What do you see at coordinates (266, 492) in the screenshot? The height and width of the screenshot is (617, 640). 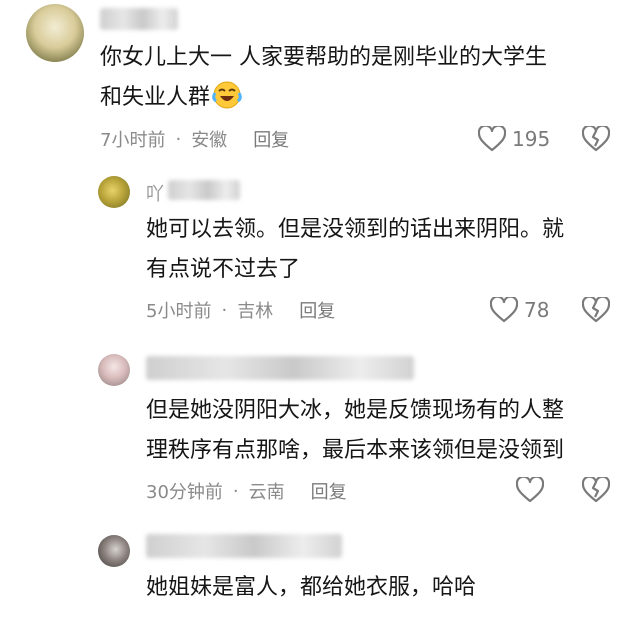 I see `reply-2-location: 云南` at bounding box center [266, 492].